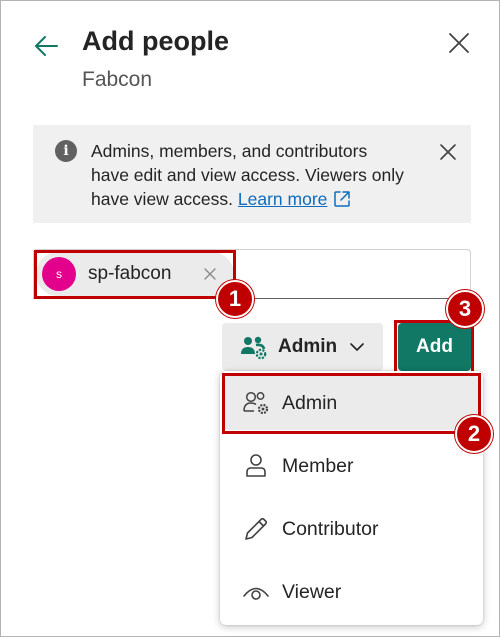 This screenshot has height=637, width=500. I want to click on role-dropdown-button: Admin, so click(302, 347).